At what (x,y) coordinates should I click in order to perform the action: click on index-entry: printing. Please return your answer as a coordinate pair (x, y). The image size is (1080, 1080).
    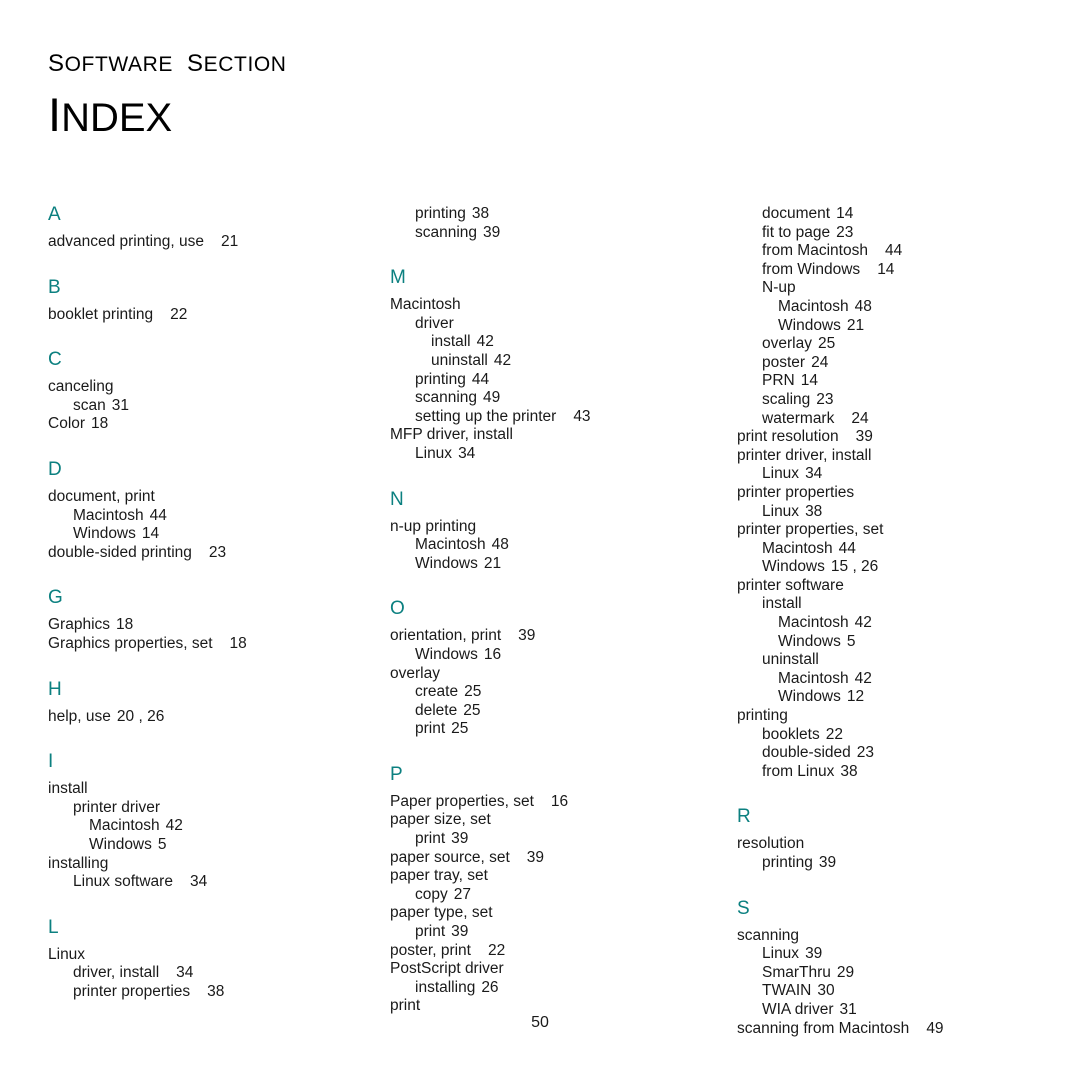
    Looking at the image, I should click on (887, 716).